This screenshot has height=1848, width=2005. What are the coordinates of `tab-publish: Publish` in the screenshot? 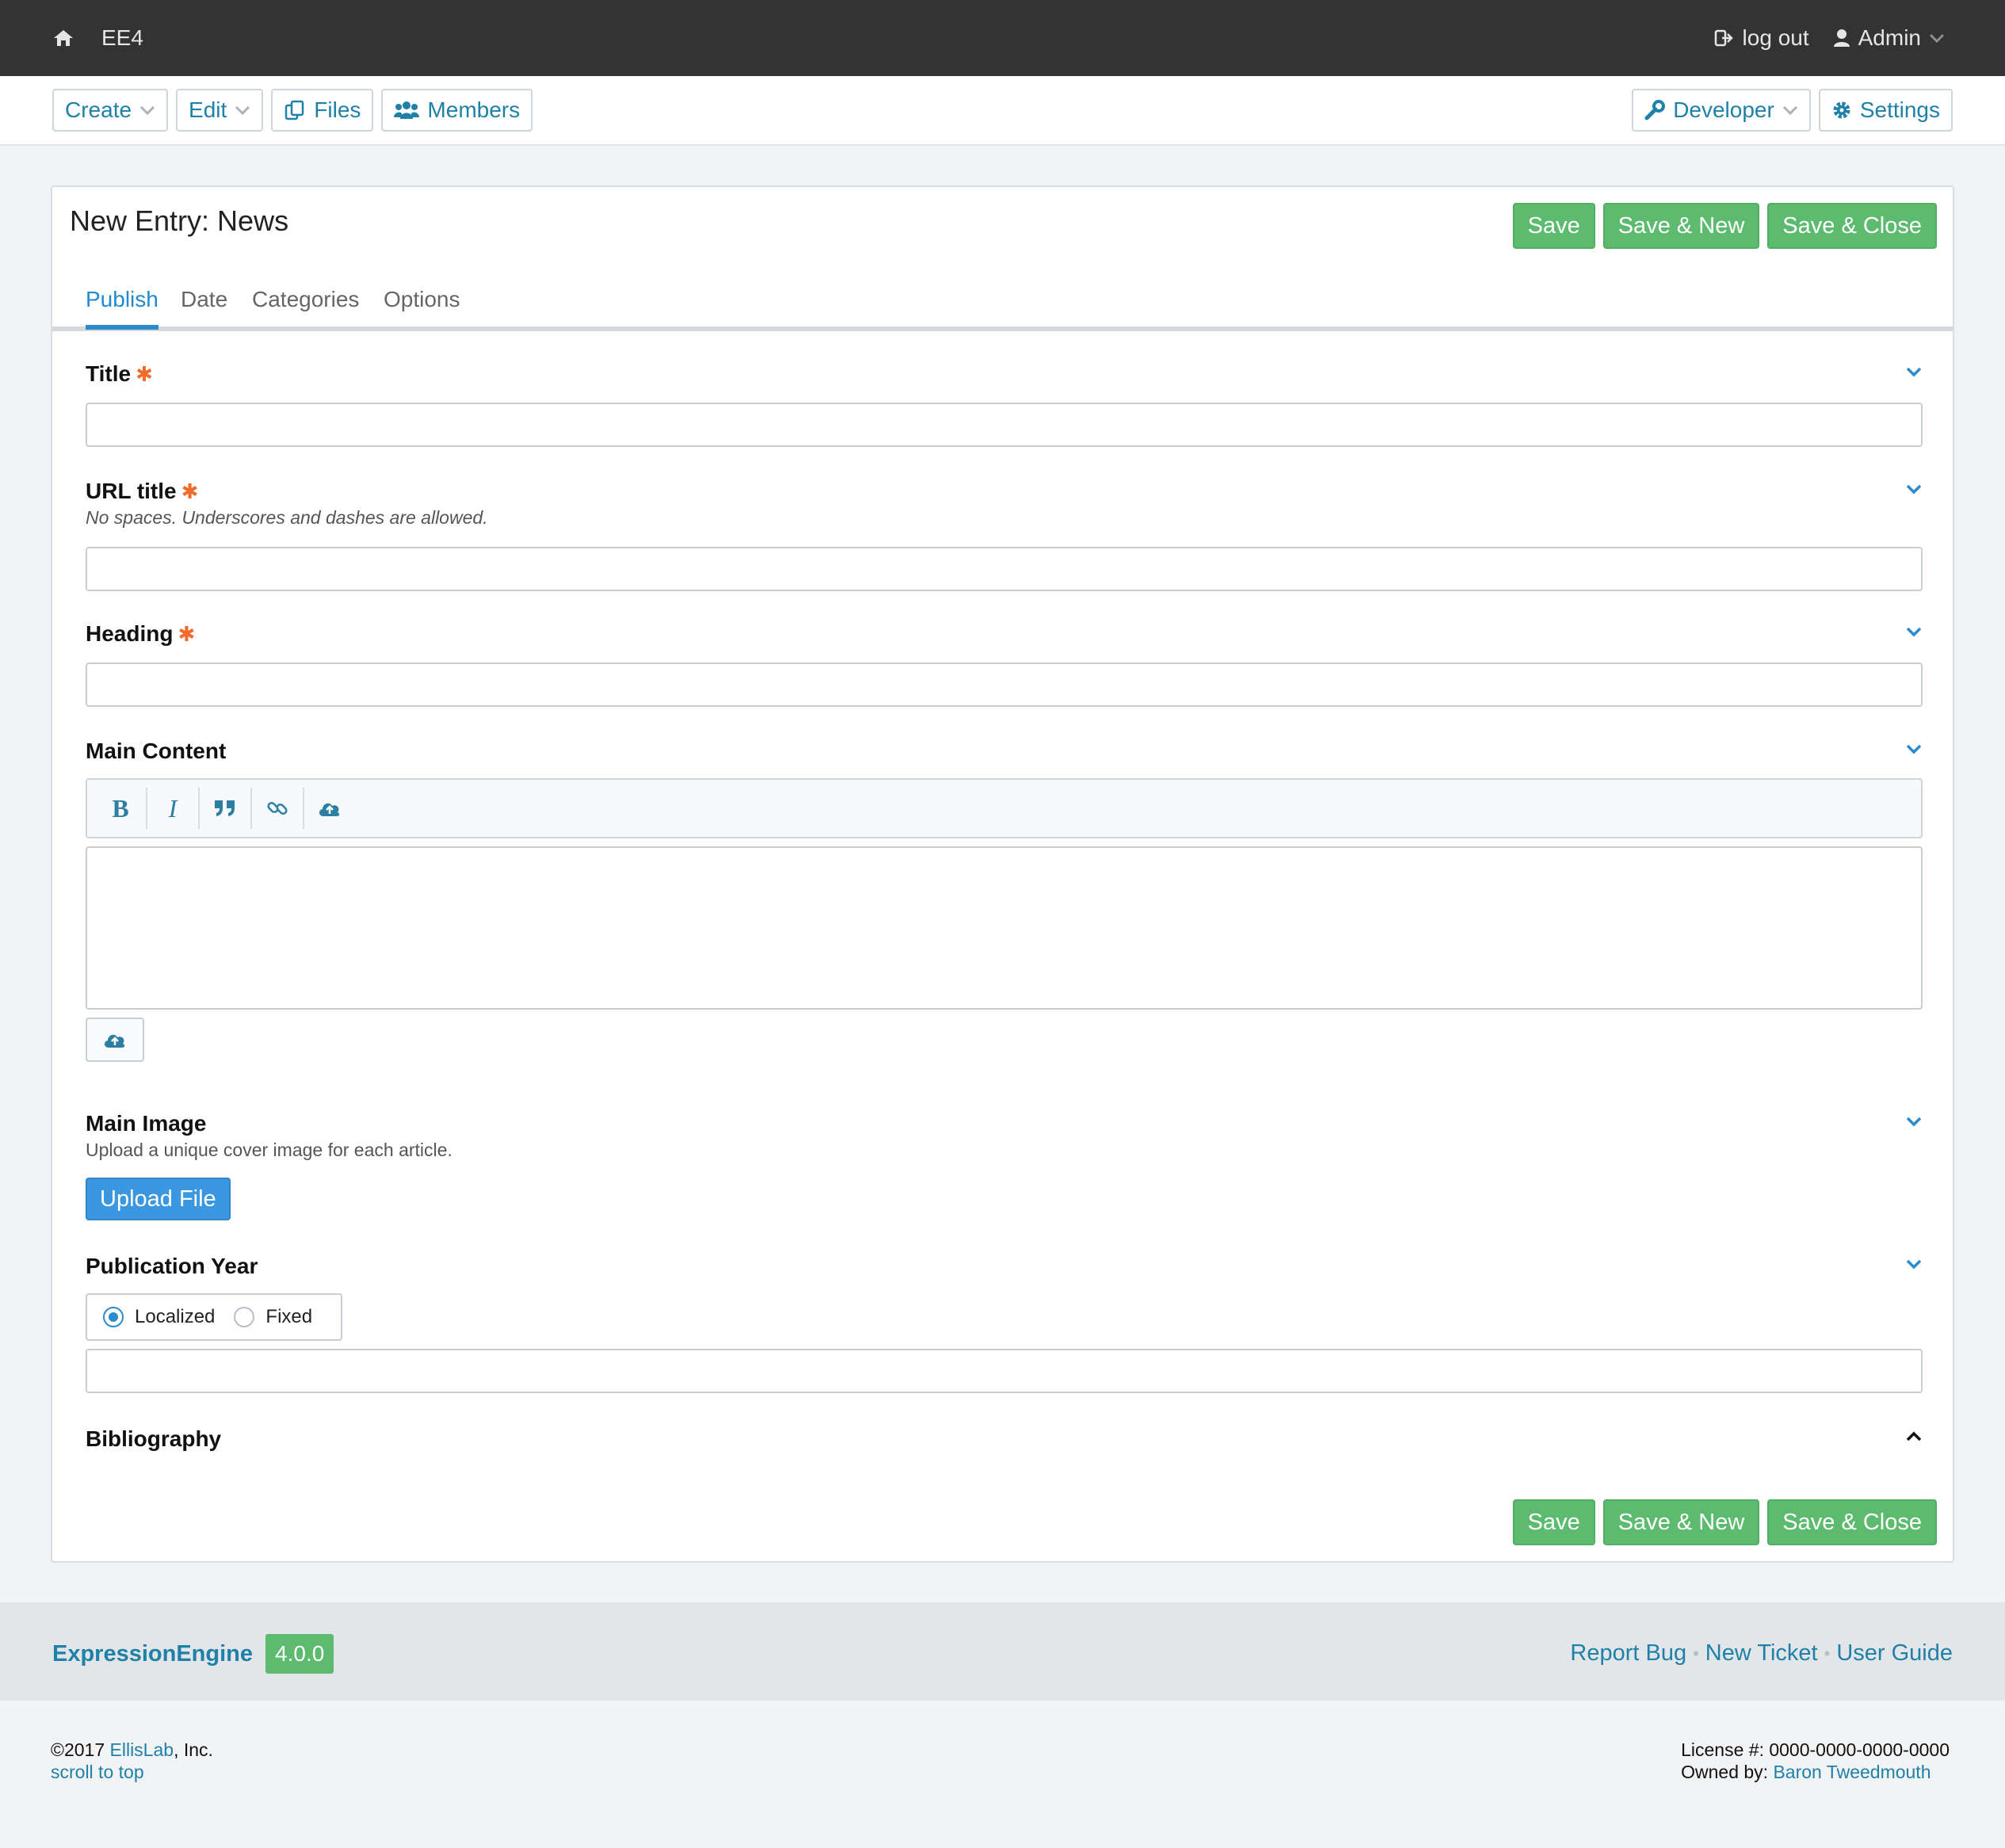 It's located at (122, 308).